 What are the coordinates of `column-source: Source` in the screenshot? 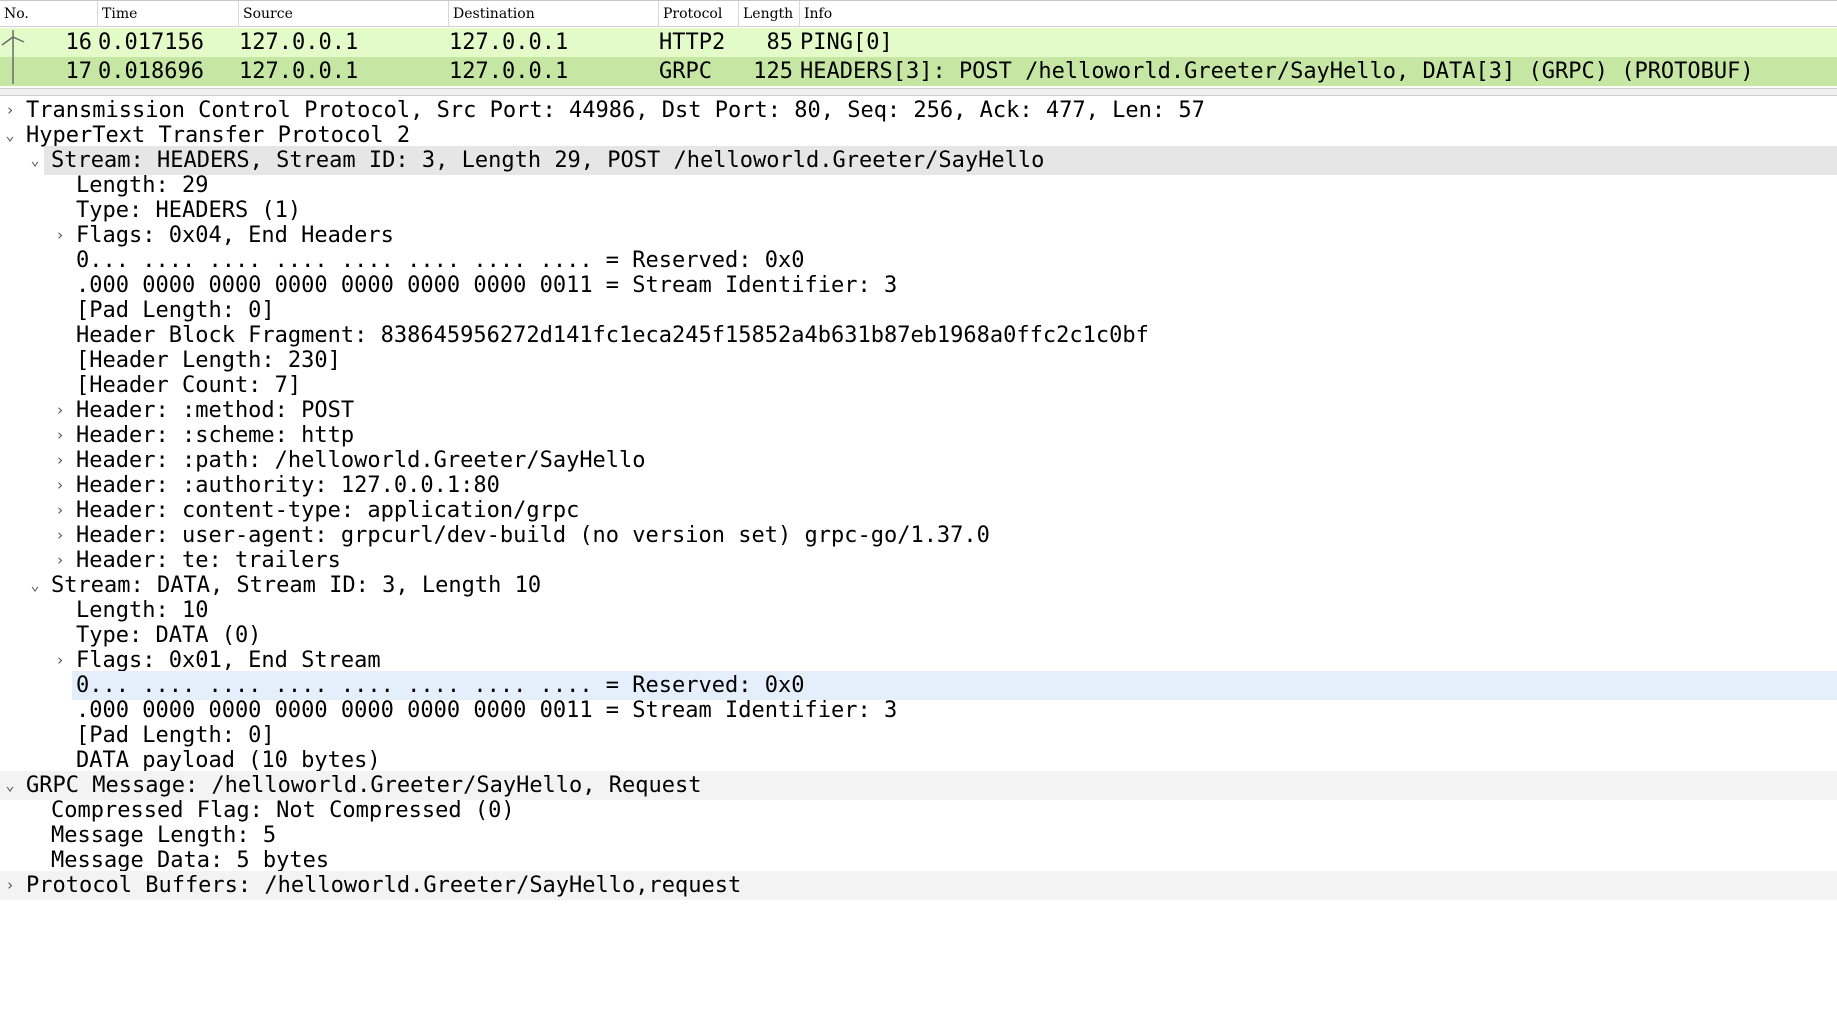 It's located at (344, 14).